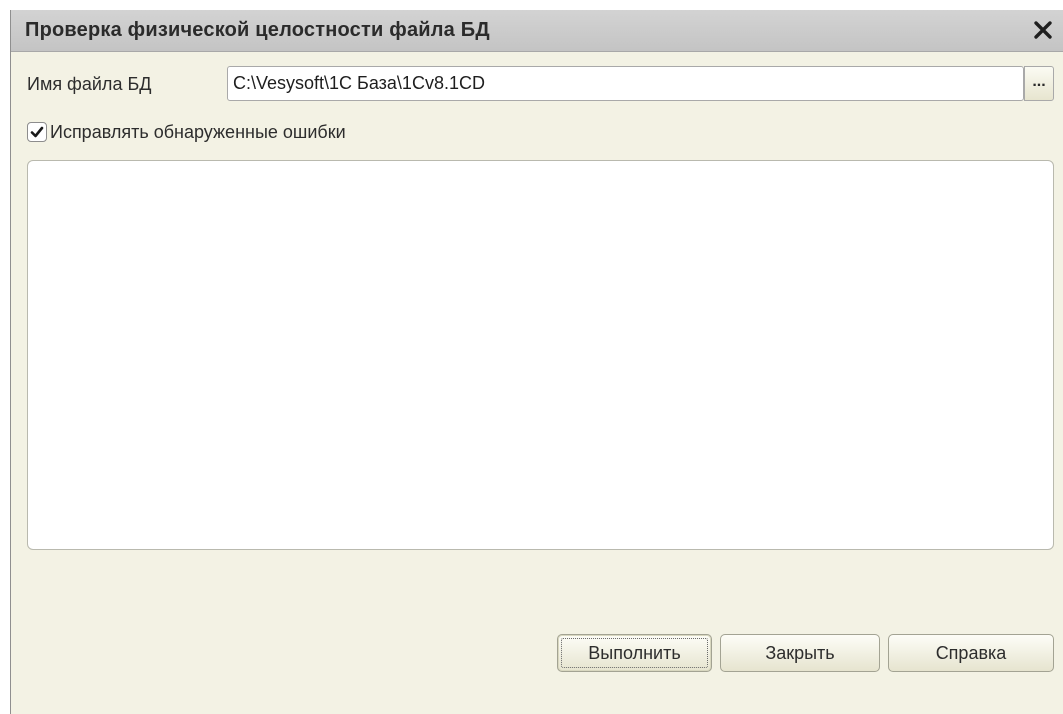 This screenshot has height=714, width=1063. I want to click on file-path-input, so click(625, 83).